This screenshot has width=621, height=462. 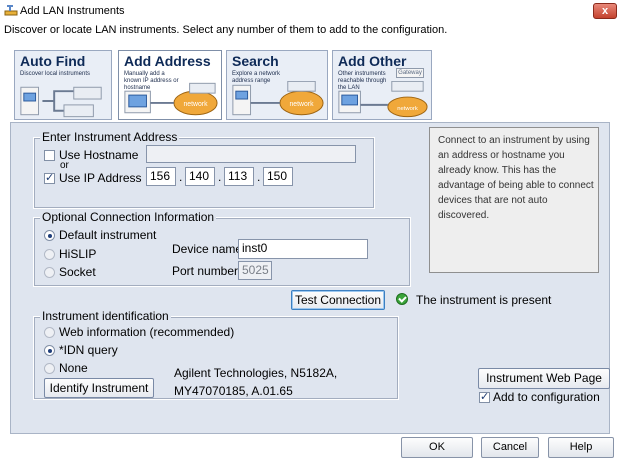 What do you see at coordinates (72, 11) in the screenshot?
I see `window-title: Add LAN Instruments` at bounding box center [72, 11].